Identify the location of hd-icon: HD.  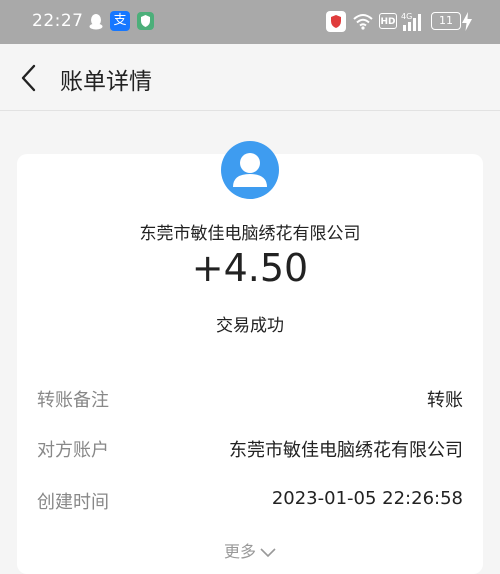
(388, 21).